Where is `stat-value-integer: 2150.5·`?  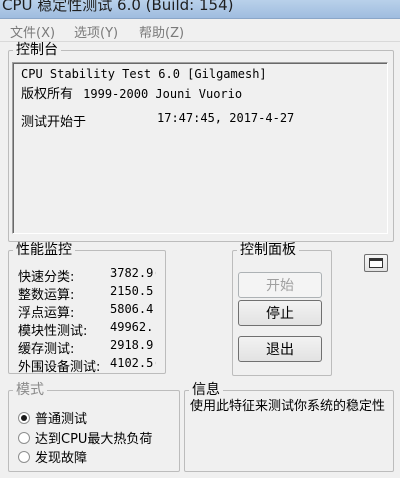 stat-value-integer: 2150.5· is located at coordinates (133, 291).